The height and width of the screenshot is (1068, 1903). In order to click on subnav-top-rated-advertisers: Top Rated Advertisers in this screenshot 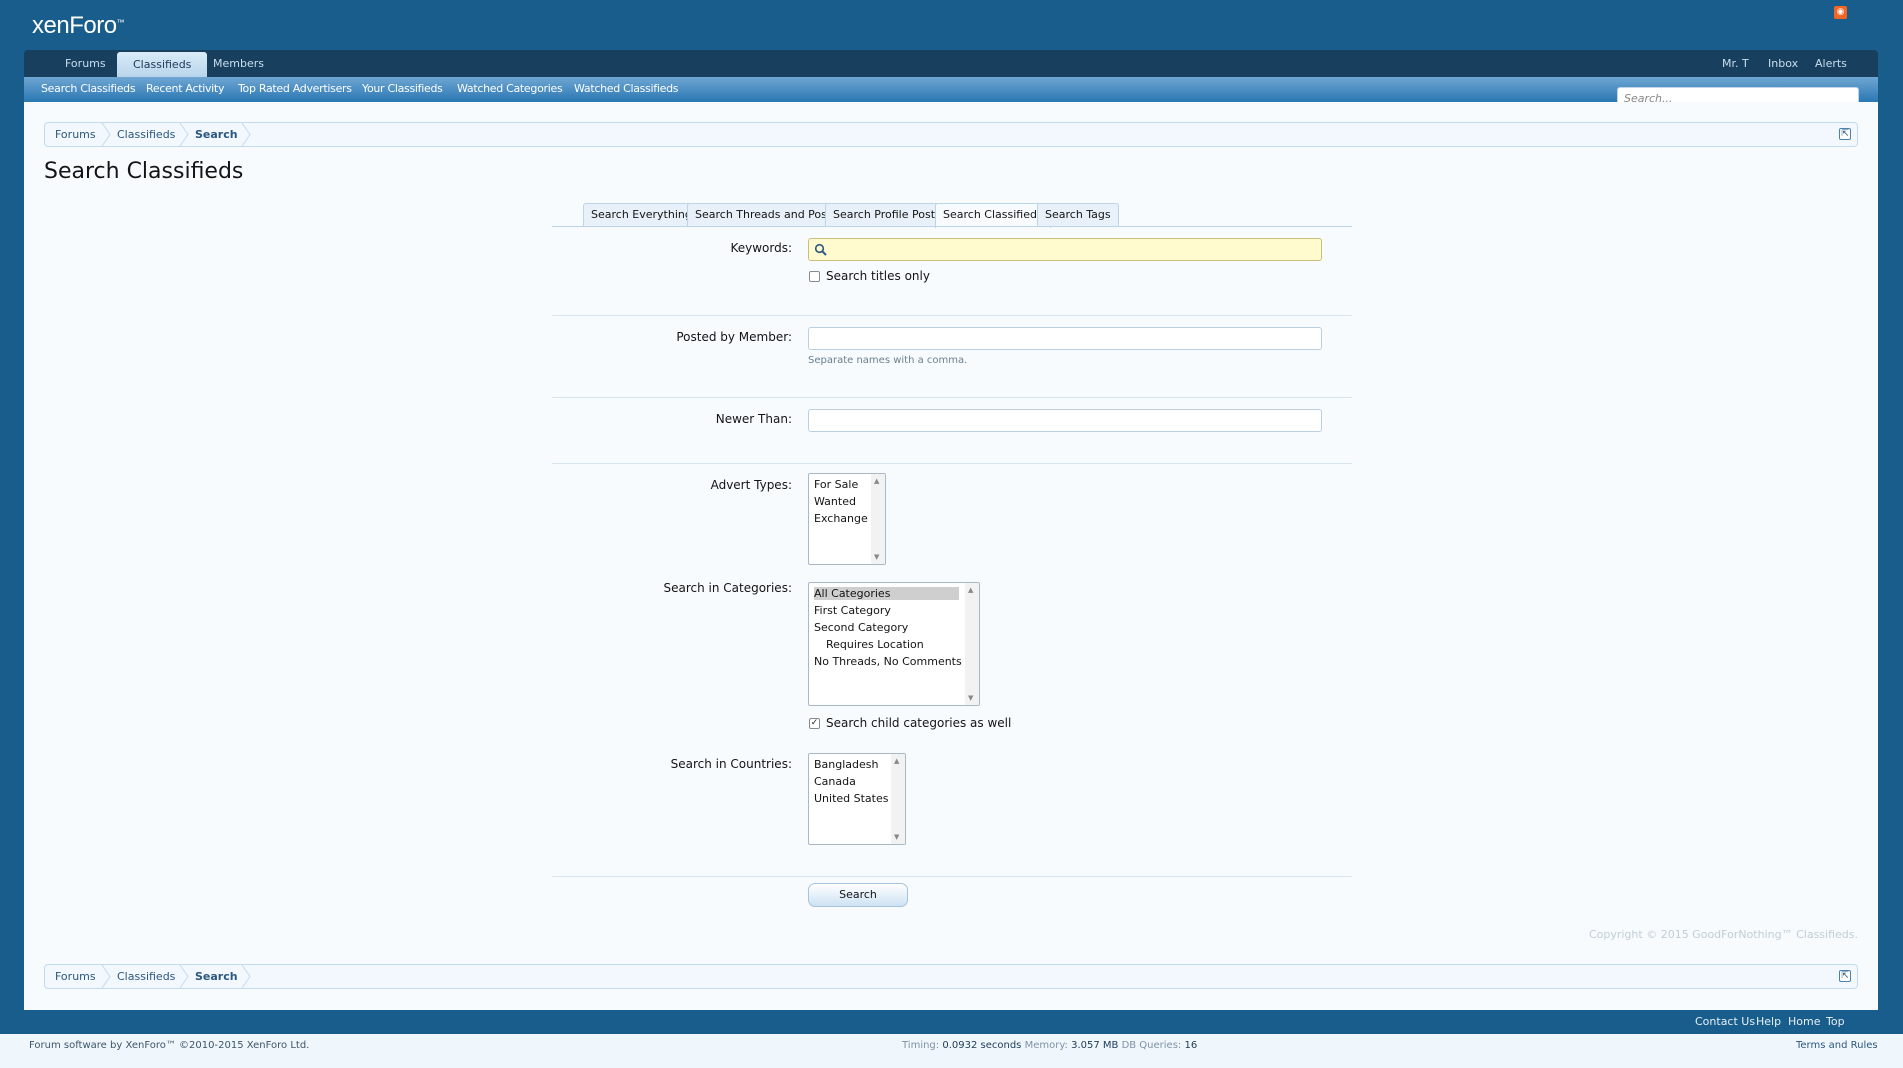, I will do `click(295, 89)`.